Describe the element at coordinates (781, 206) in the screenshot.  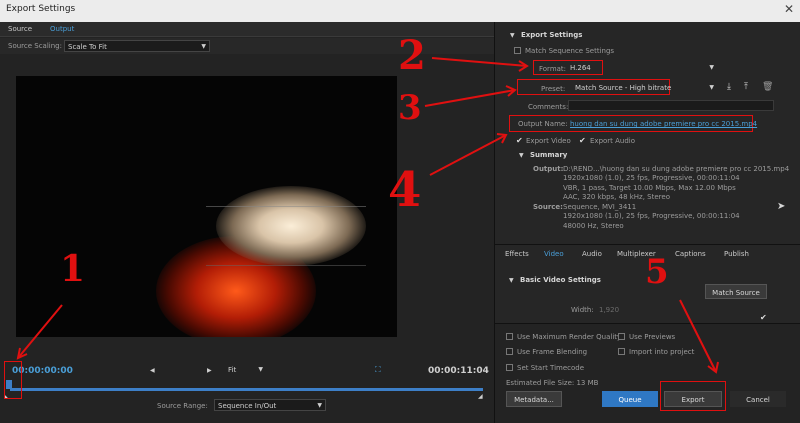
I see `mouse-cursor-icon: ➤` at that location.